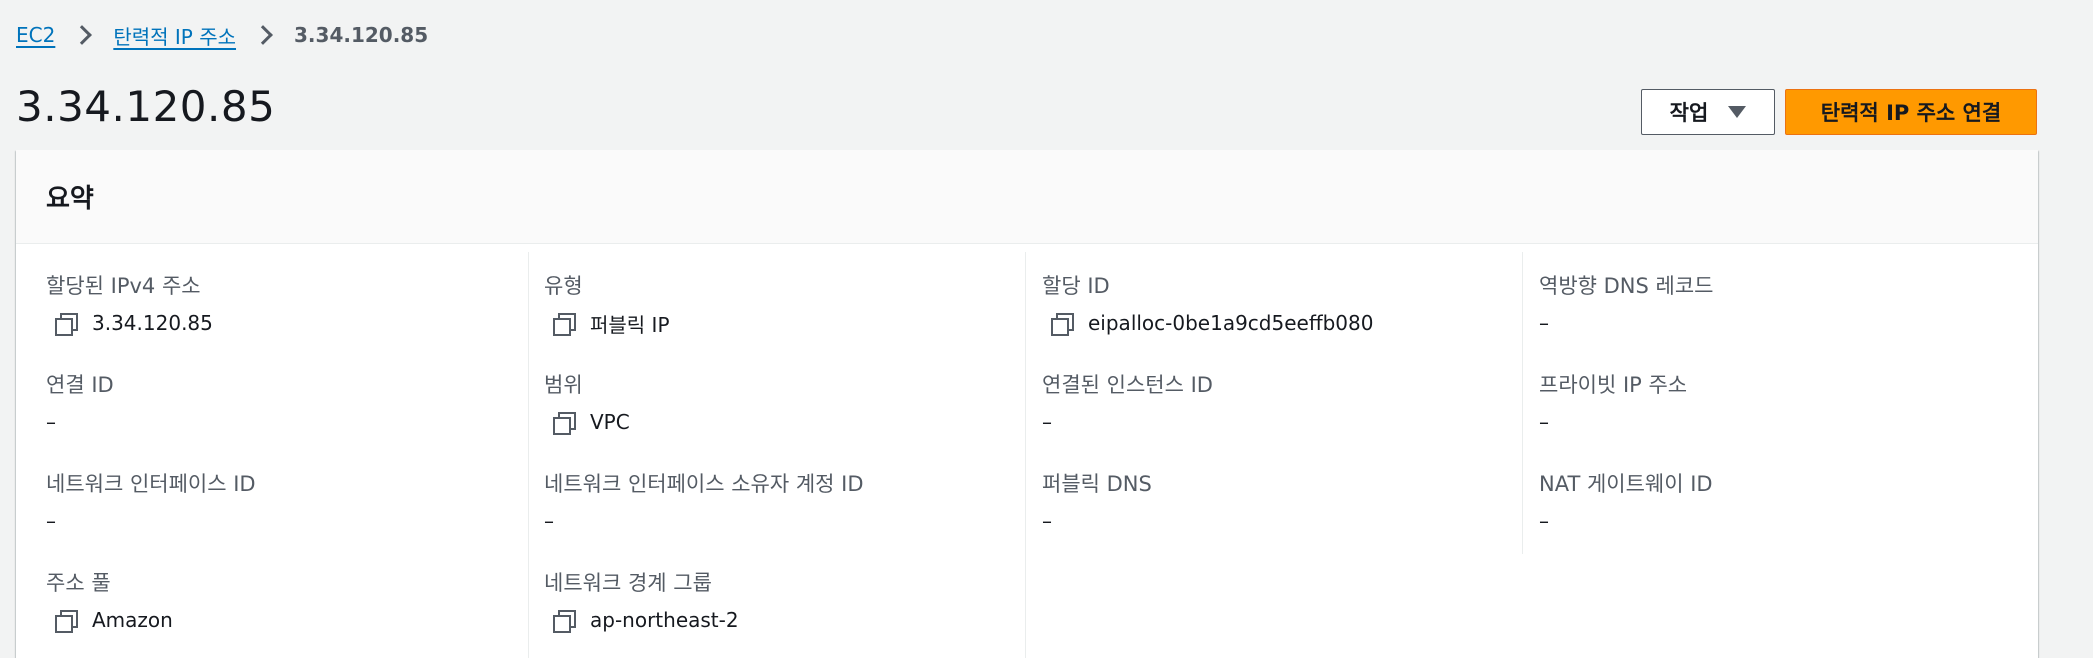 The height and width of the screenshot is (658, 2093). Describe the element at coordinates (174, 35) in the screenshot. I see `breadcrumb-elastic-ips-link: 탄력적 IP 주소` at that location.